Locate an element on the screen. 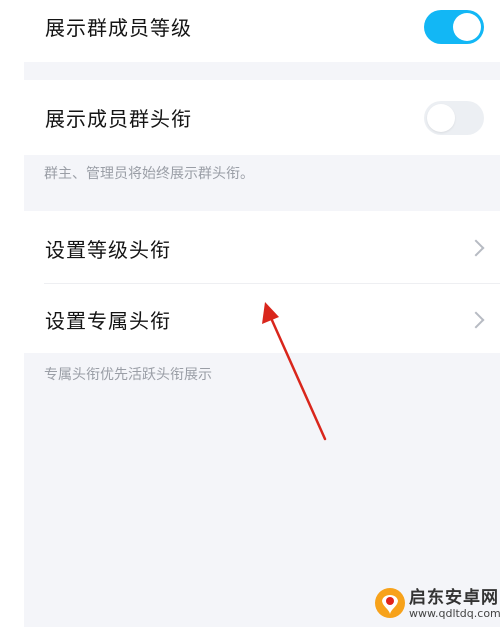 The image size is (500, 627). show-member-level-toggle is located at coordinates (454, 27).